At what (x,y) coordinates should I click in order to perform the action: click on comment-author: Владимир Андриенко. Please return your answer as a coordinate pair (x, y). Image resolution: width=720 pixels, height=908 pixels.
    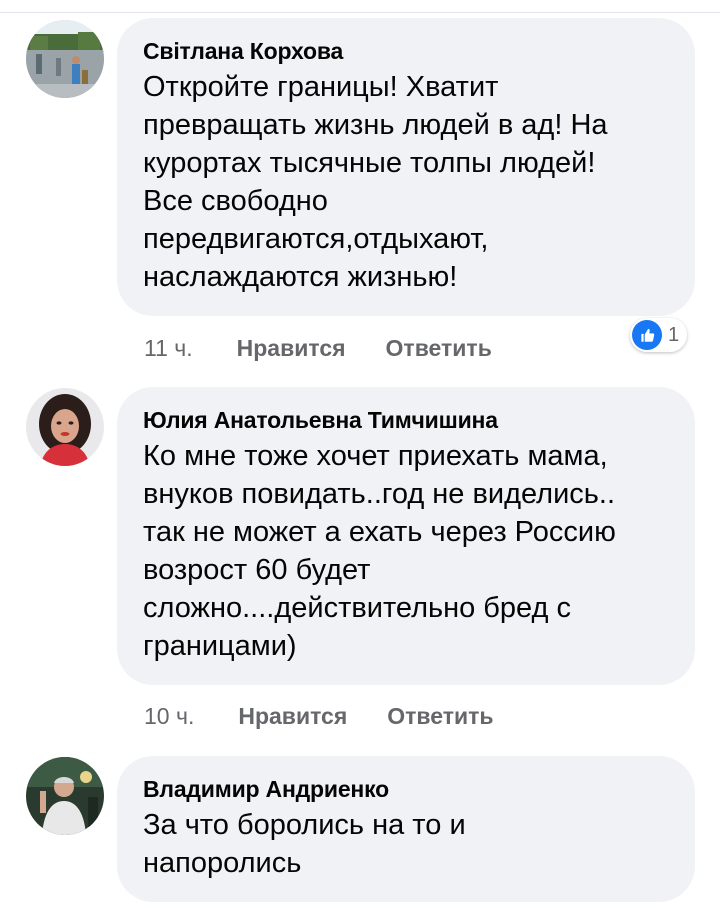
    Looking at the image, I should click on (406, 789).